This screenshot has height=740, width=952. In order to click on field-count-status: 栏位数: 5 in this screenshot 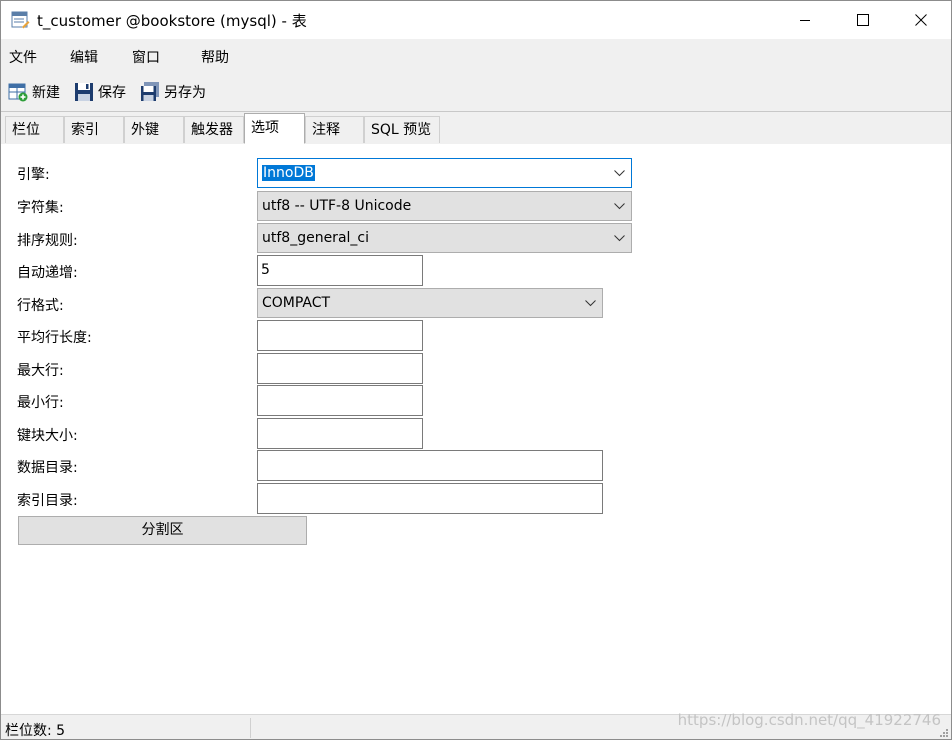, I will do `click(35, 731)`.